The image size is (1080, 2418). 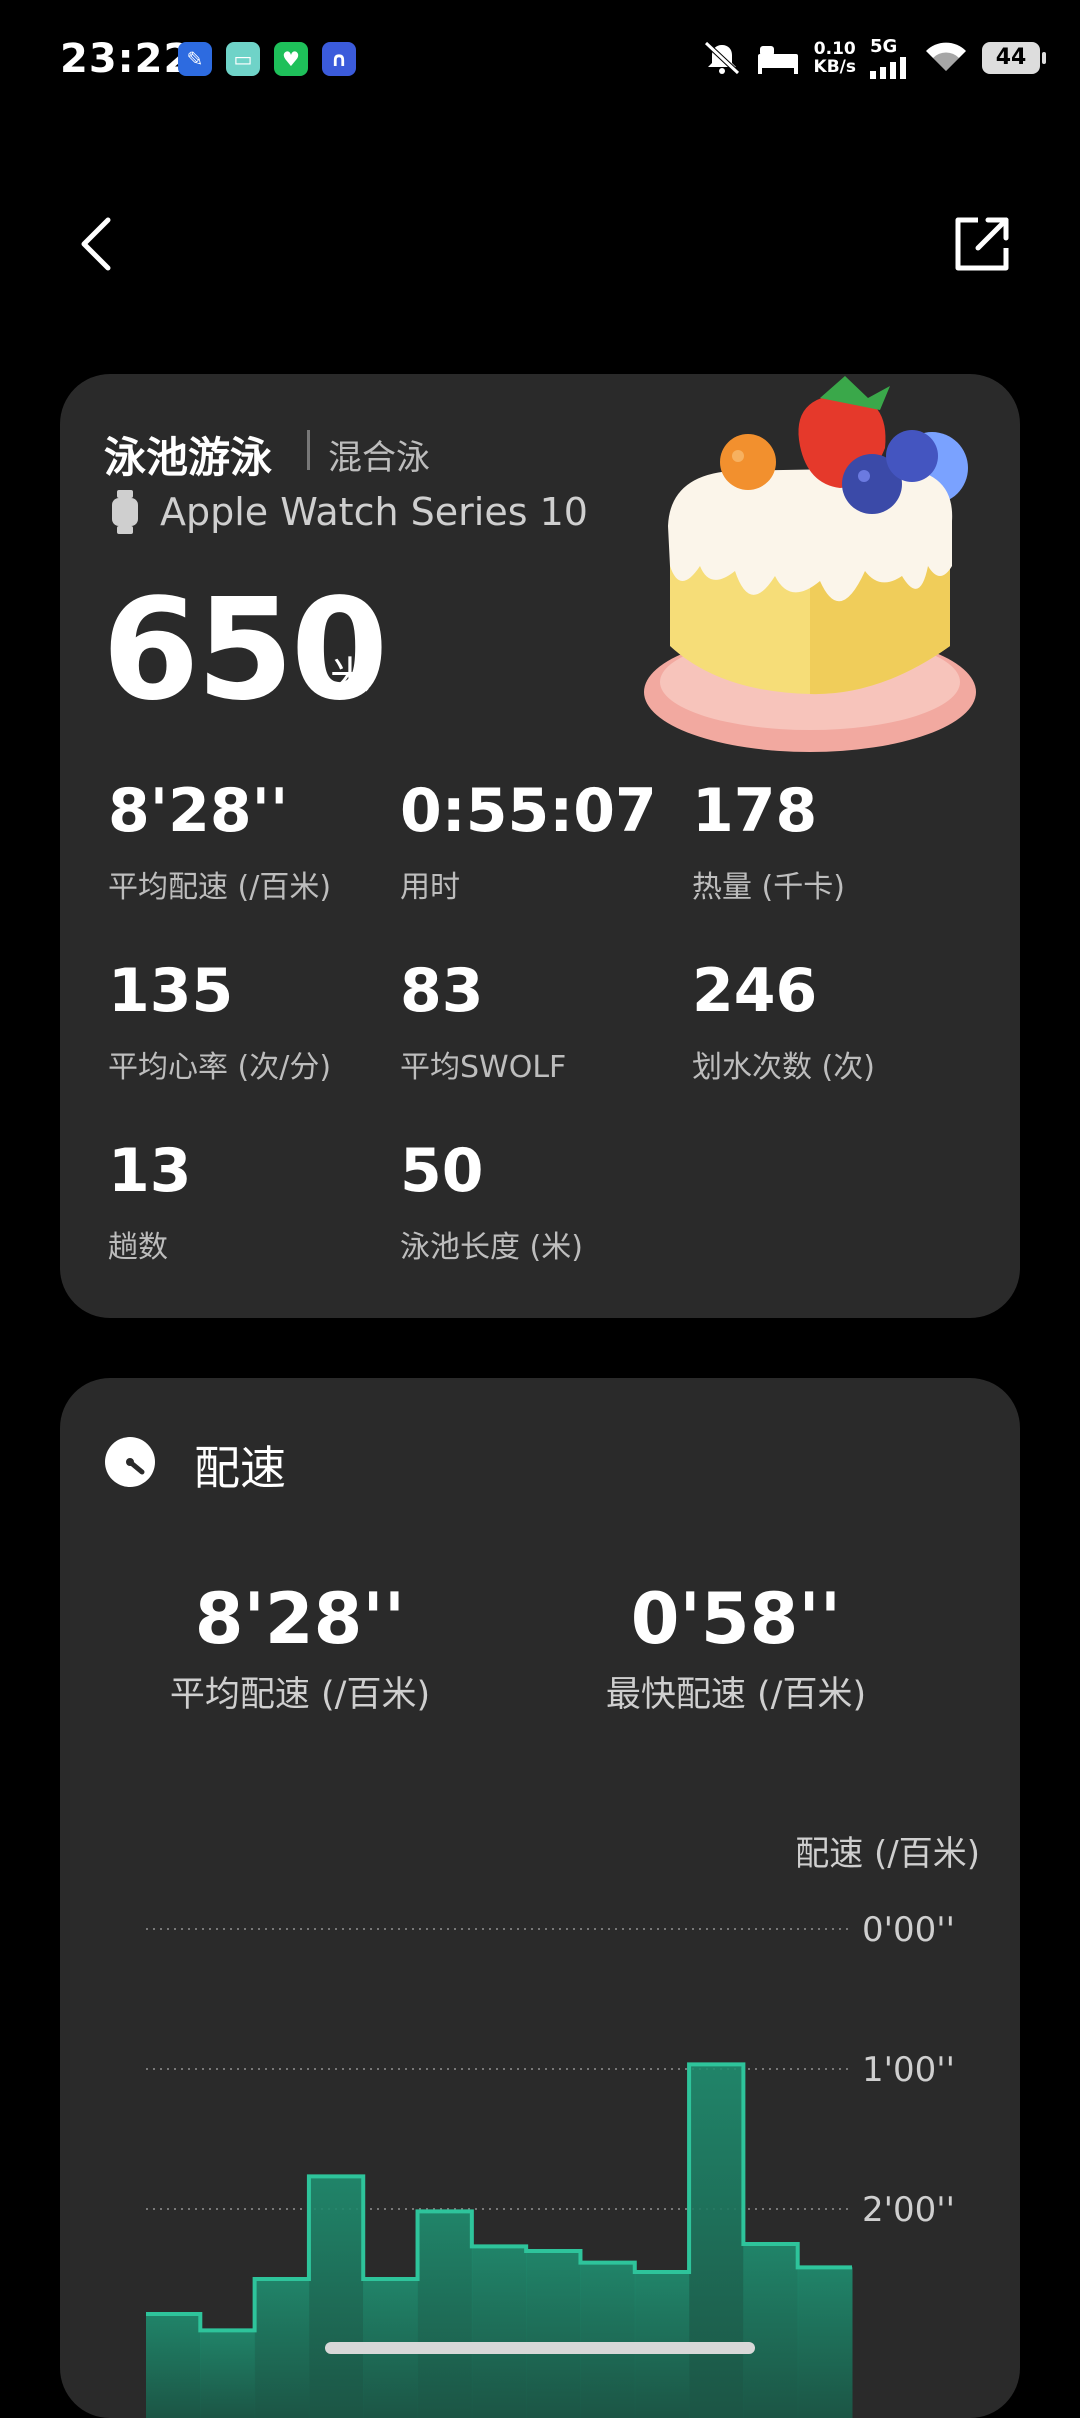 What do you see at coordinates (220, 840) in the screenshot?
I see `stat-avg-pace: 8'28'' 平均配速 (/百米)` at bounding box center [220, 840].